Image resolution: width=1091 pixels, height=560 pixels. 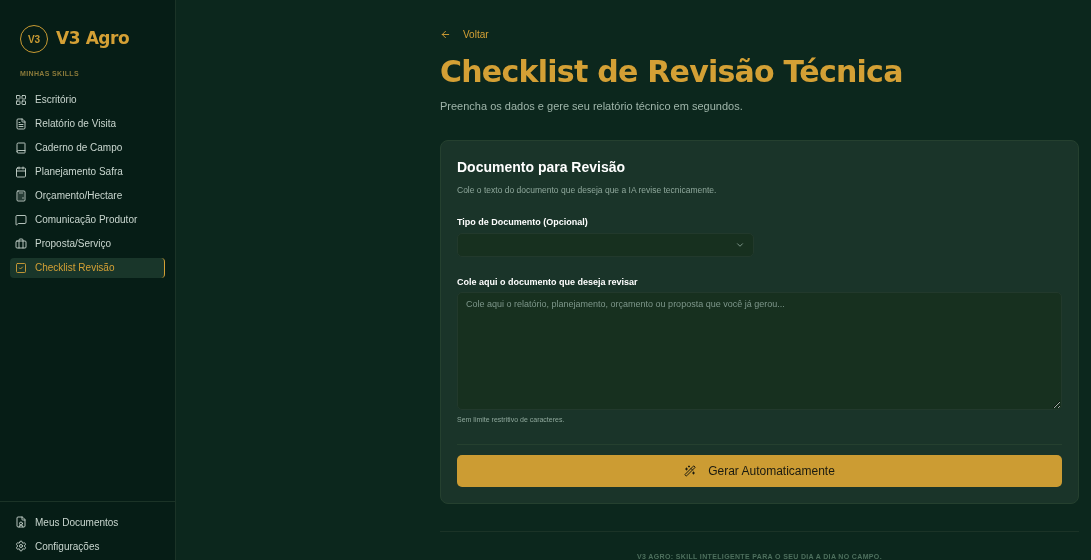 I want to click on page-subtitle: Preencha os dados e gere seu relatório técnico em segundos., so click(x=592, y=106).